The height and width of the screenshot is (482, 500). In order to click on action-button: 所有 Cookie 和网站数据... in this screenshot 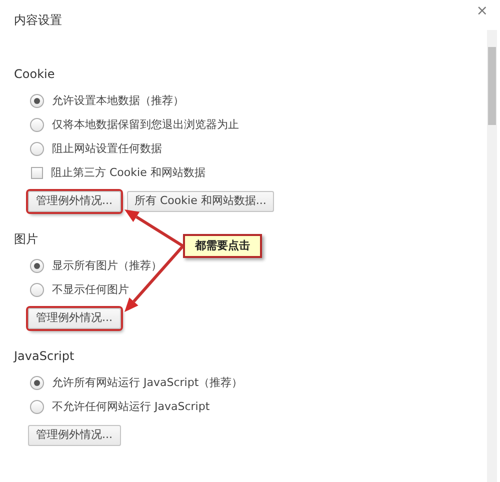, I will do `click(200, 201)`.